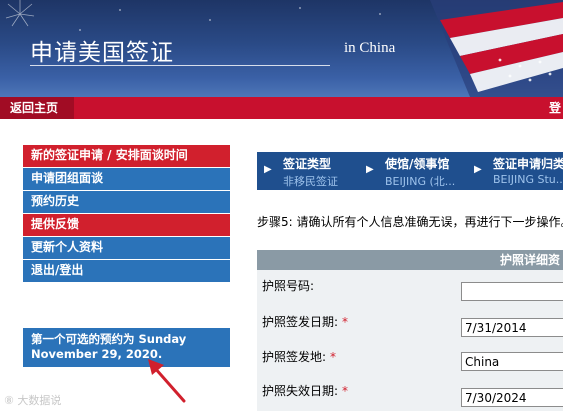 The height and width of the screenshot is (411, 563). What do you see at coordinates (410, 222) in the screenshot?
I see `step-instruction: 步骤5: 请确认所有个人信息准确无误，再进行下一步操作。` at bounding box center [410, 222].